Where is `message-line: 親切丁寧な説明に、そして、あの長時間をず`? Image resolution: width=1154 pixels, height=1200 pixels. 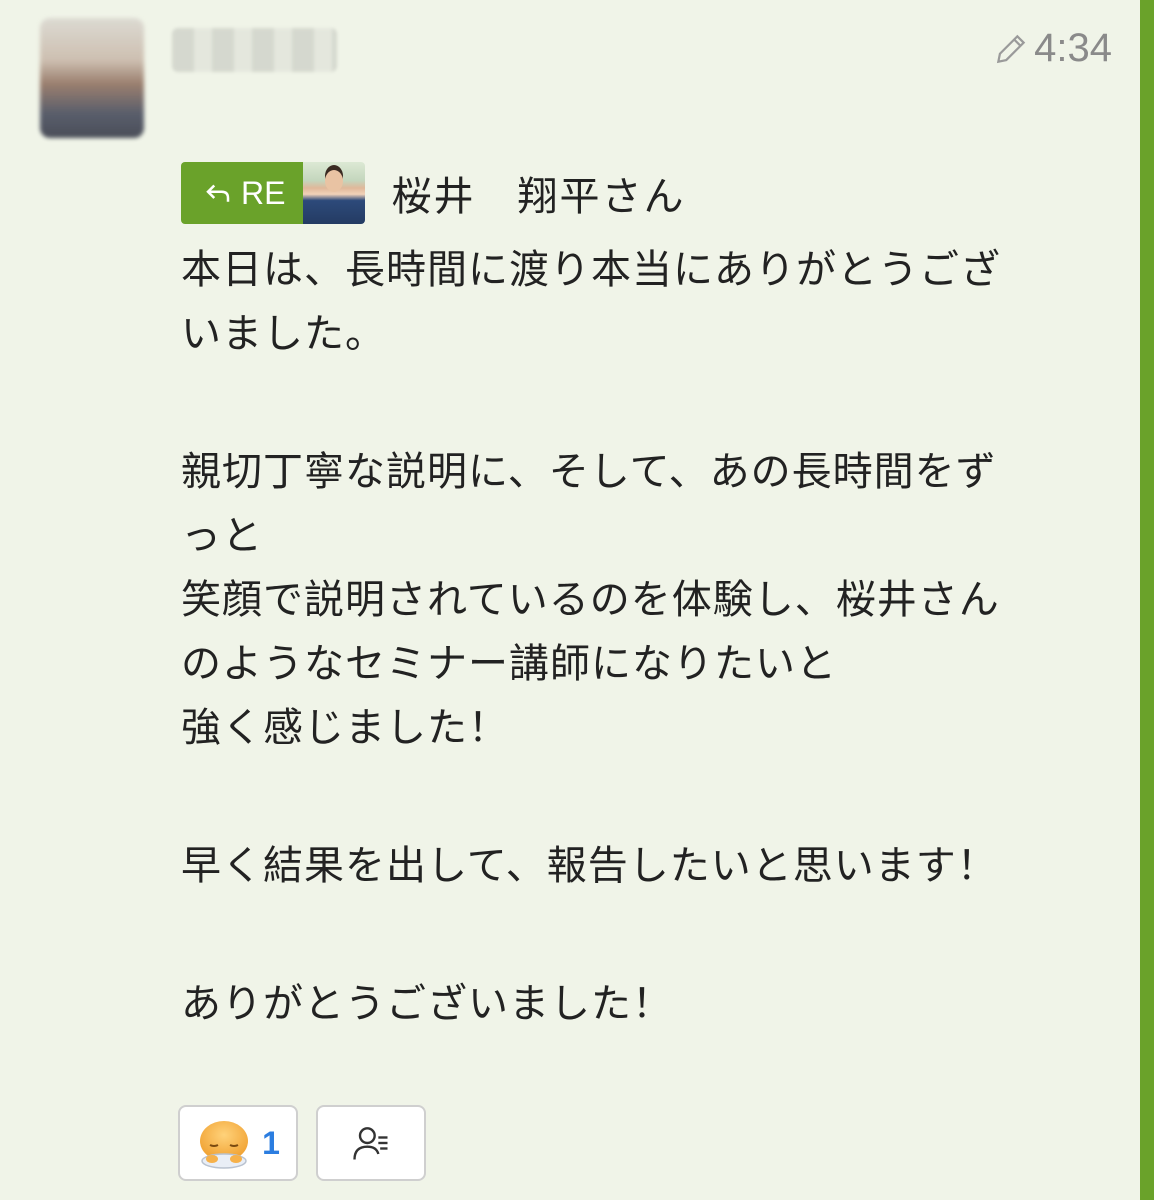 message-line: 親切丁寧な説明に、そして、あの長時間をず is located at coordinates (589, 472).